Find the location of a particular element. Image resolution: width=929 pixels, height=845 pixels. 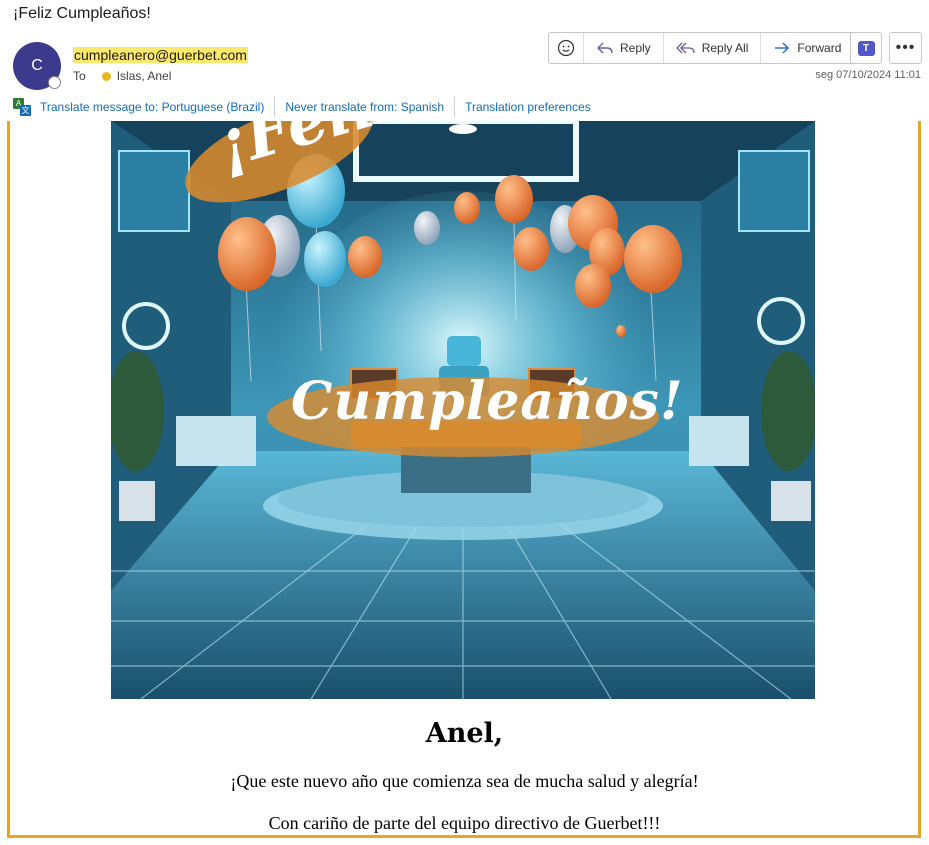

more-actions-button: ••• is located at coordinates (905, 48).